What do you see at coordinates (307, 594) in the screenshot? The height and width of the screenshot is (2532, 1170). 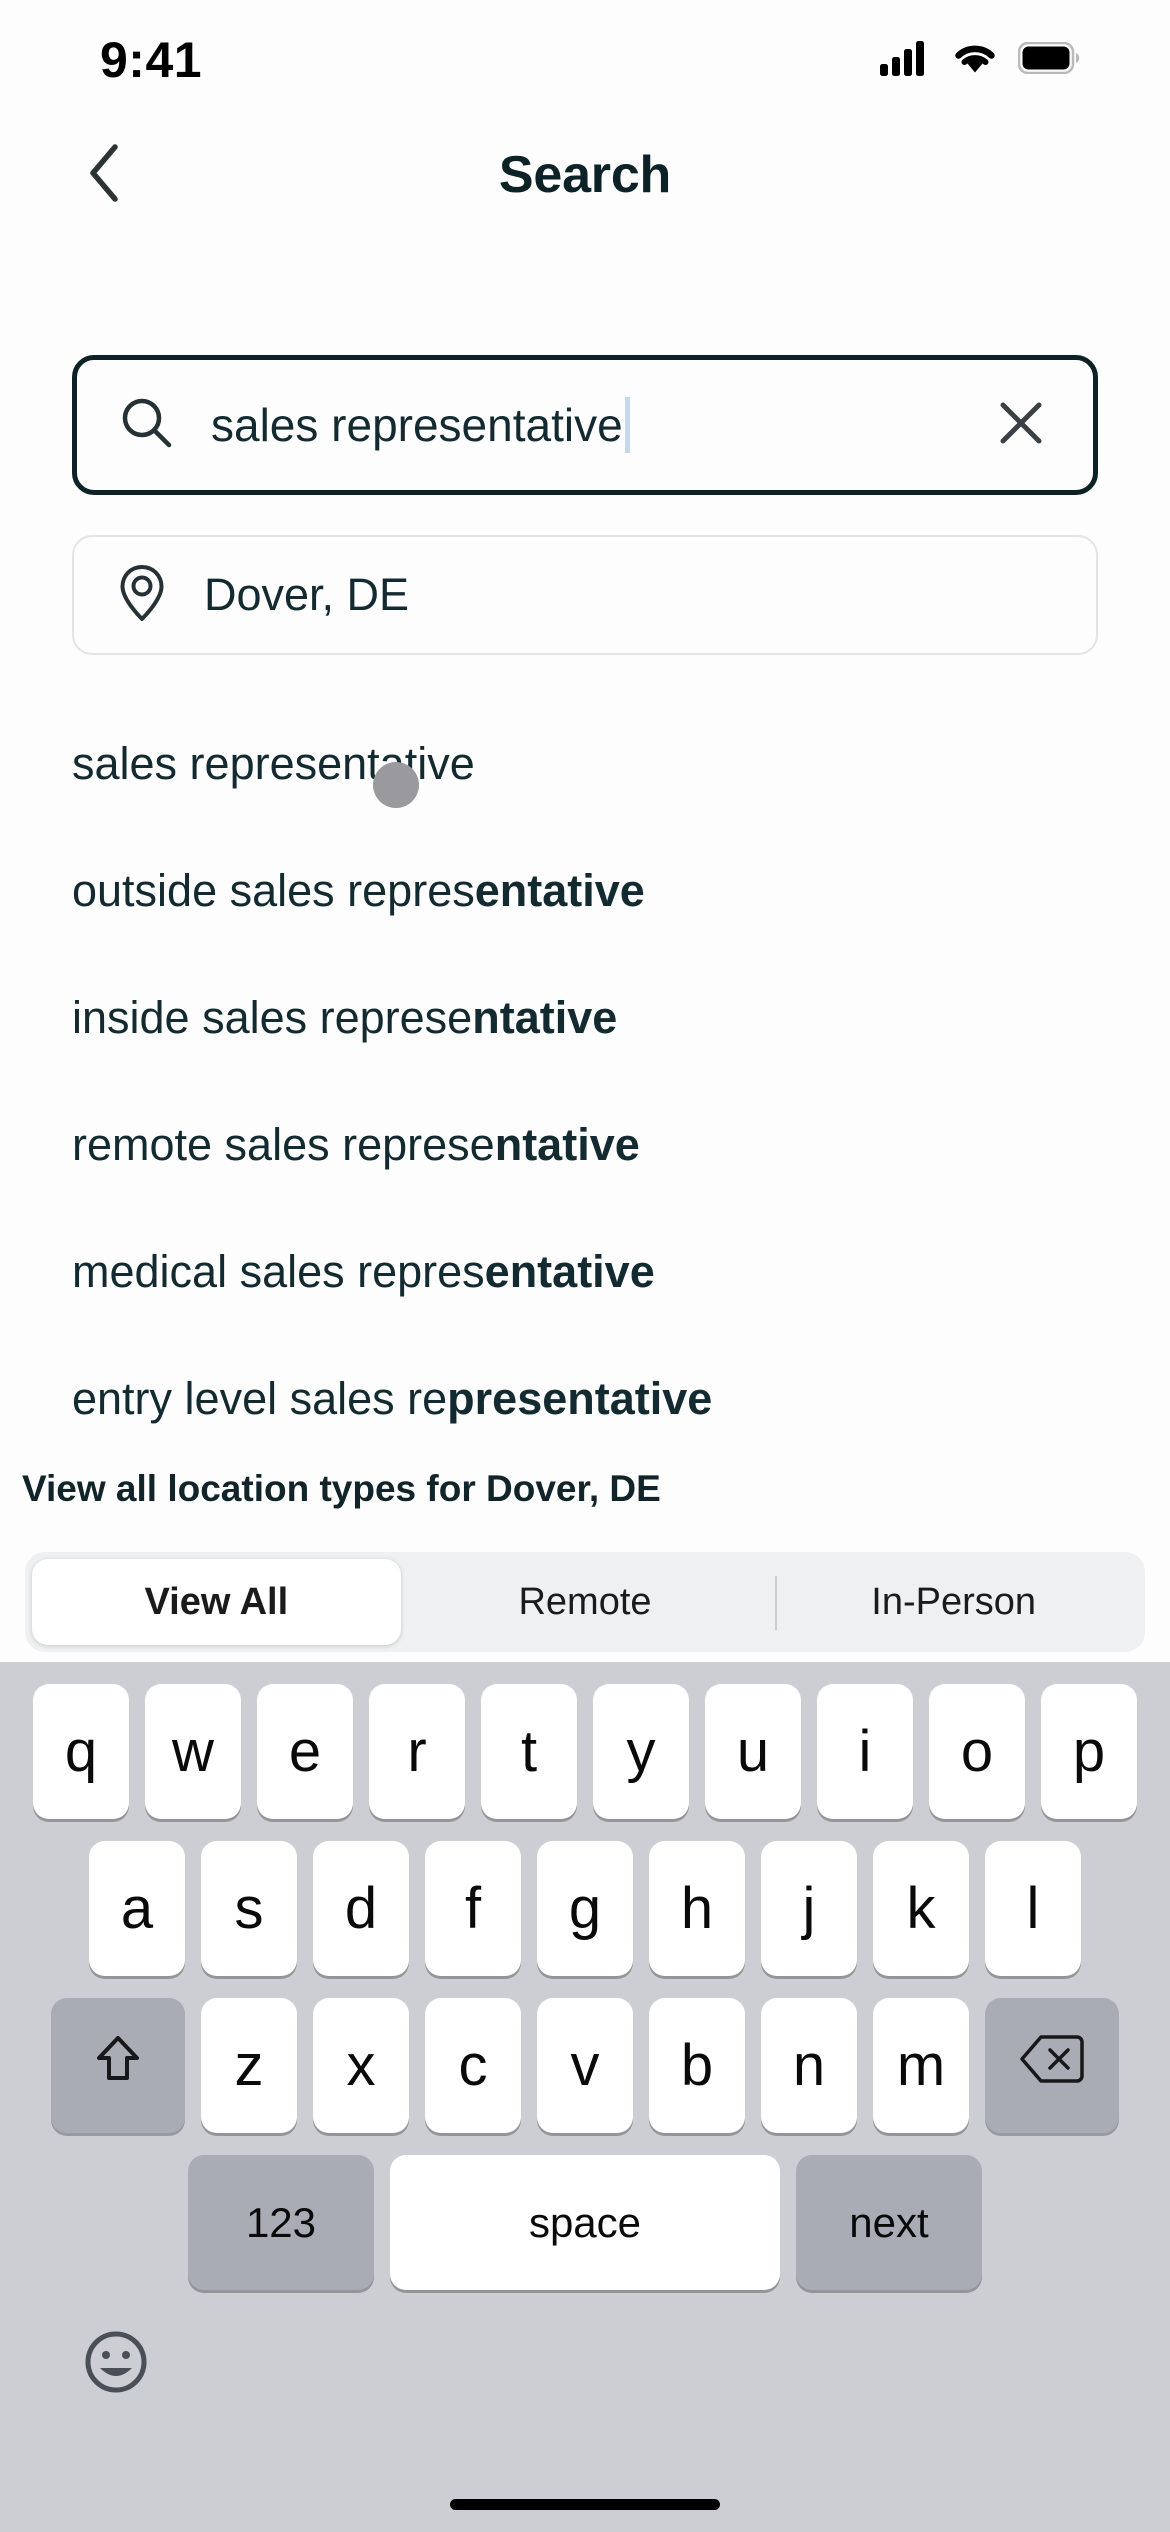 I see `location-input-value: Dover, DE` at bounding box center [307, 594].